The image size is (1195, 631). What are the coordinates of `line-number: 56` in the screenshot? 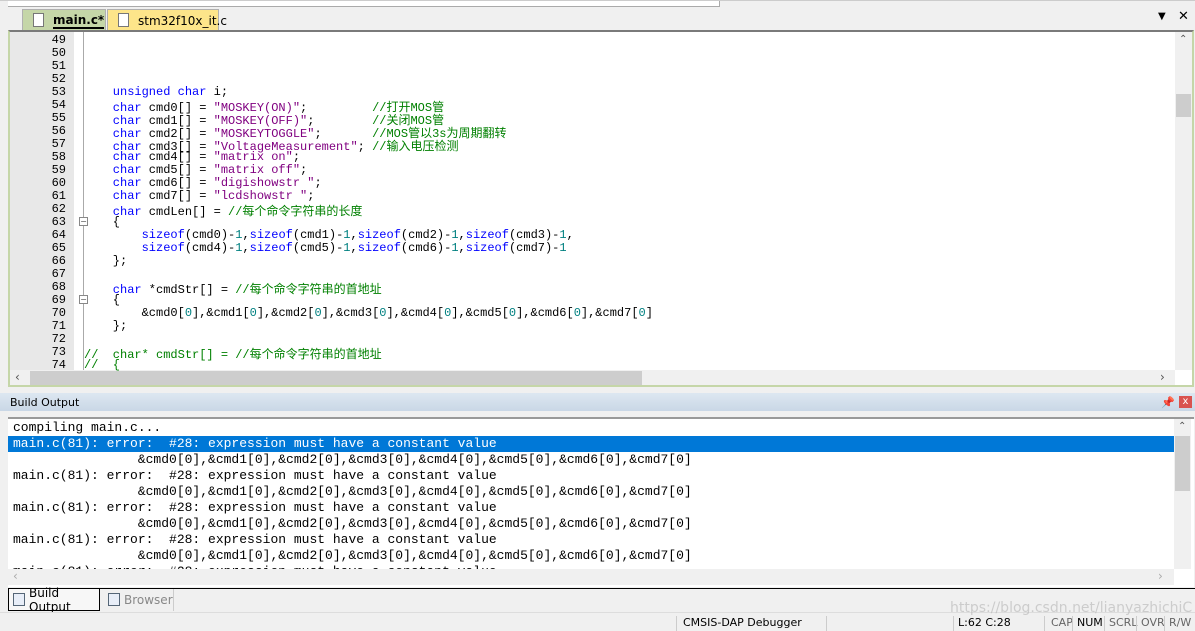 It's located at (58, 131).